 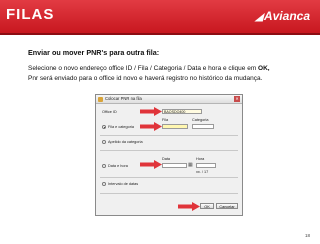 I want to click on arrow-ok, so click(x=189, y=206).